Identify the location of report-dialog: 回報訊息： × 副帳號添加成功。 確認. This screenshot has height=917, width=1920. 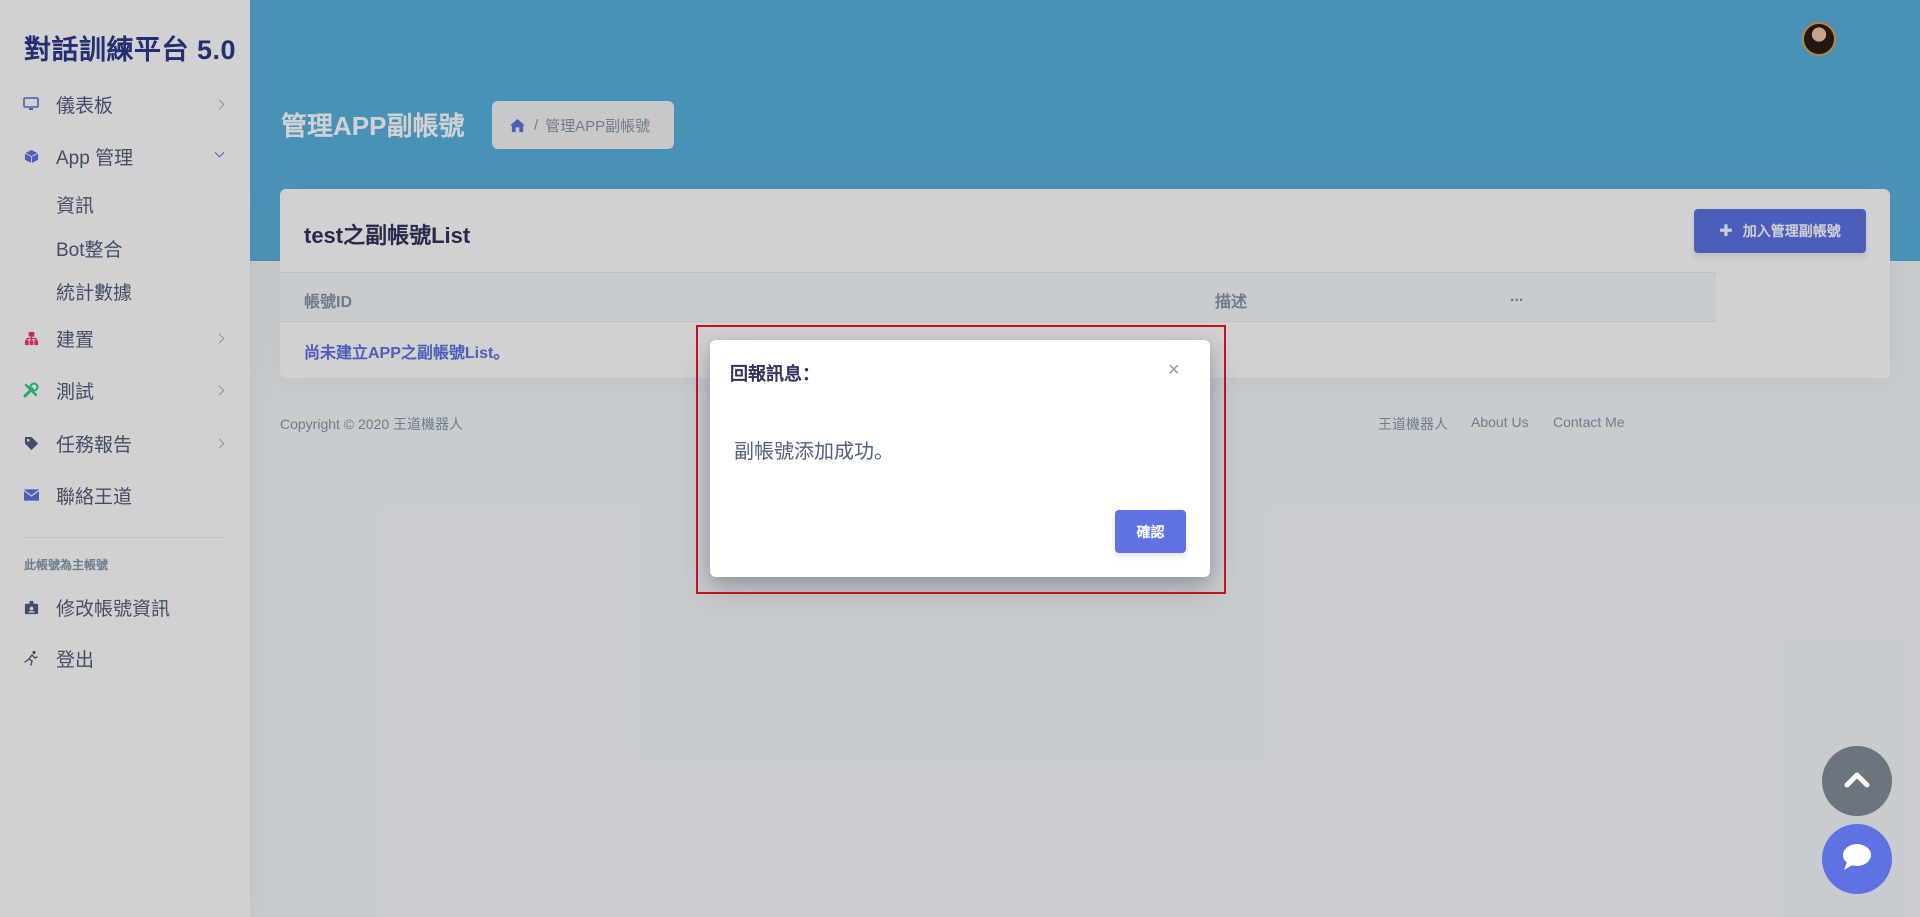
(960, 458).